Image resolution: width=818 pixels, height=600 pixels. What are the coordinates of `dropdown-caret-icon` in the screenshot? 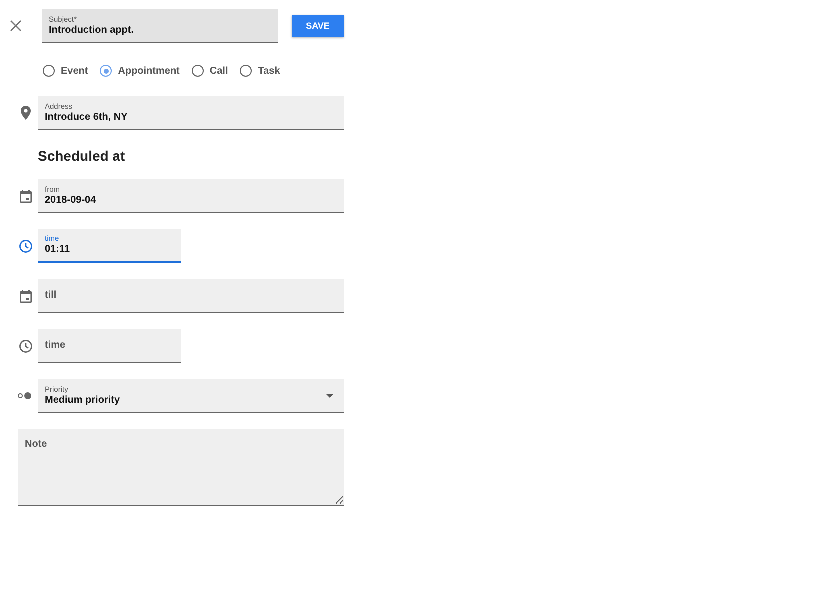 It's located at (330, 396).